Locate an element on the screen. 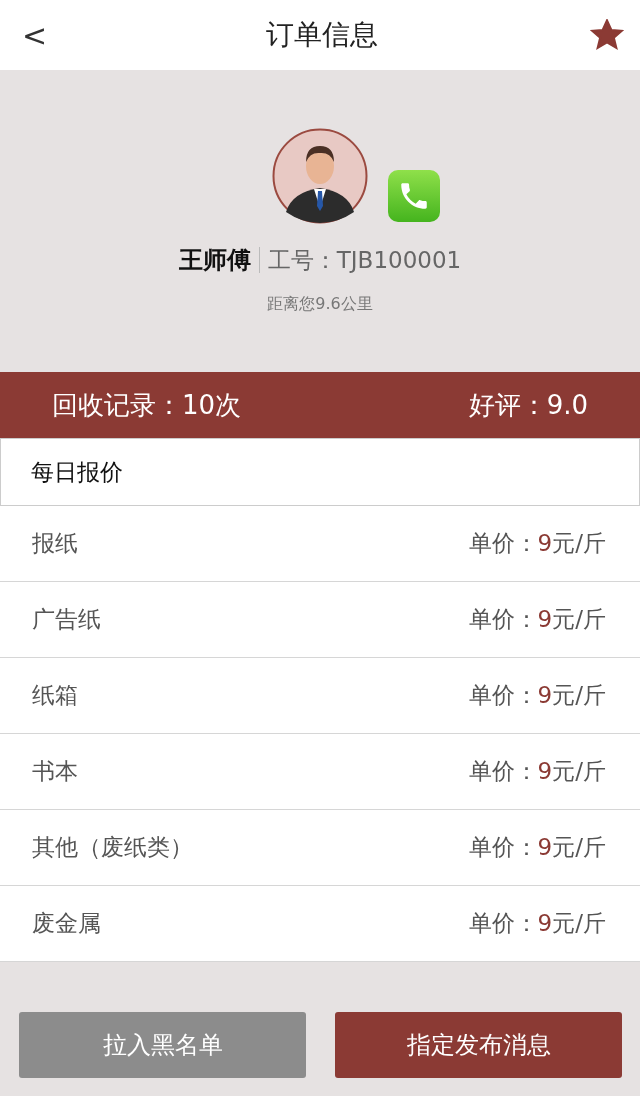 This screenshot has height=1096, width=640. item-name: 广告纸 is located at coordinates (66, 619).